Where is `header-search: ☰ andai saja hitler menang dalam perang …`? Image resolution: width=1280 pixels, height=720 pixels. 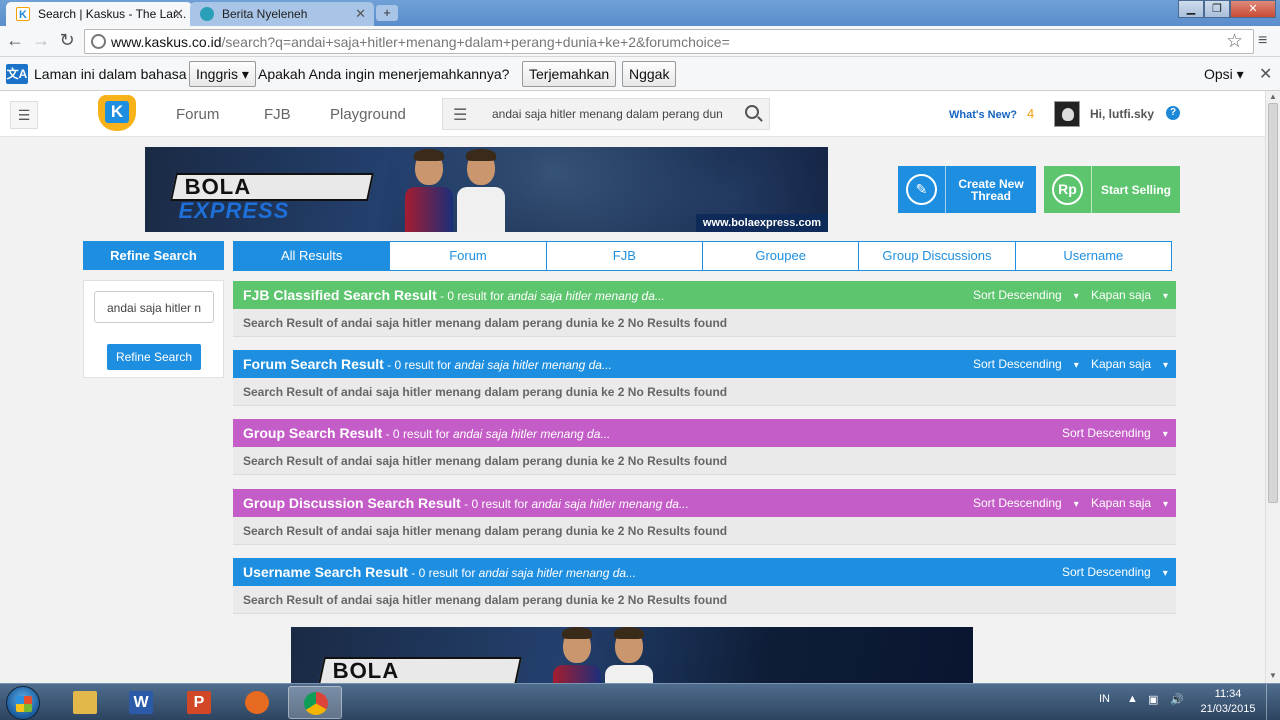 header-search: ☰ andai saja hitler menang dalam perang … is located at coordinates (606, 114).